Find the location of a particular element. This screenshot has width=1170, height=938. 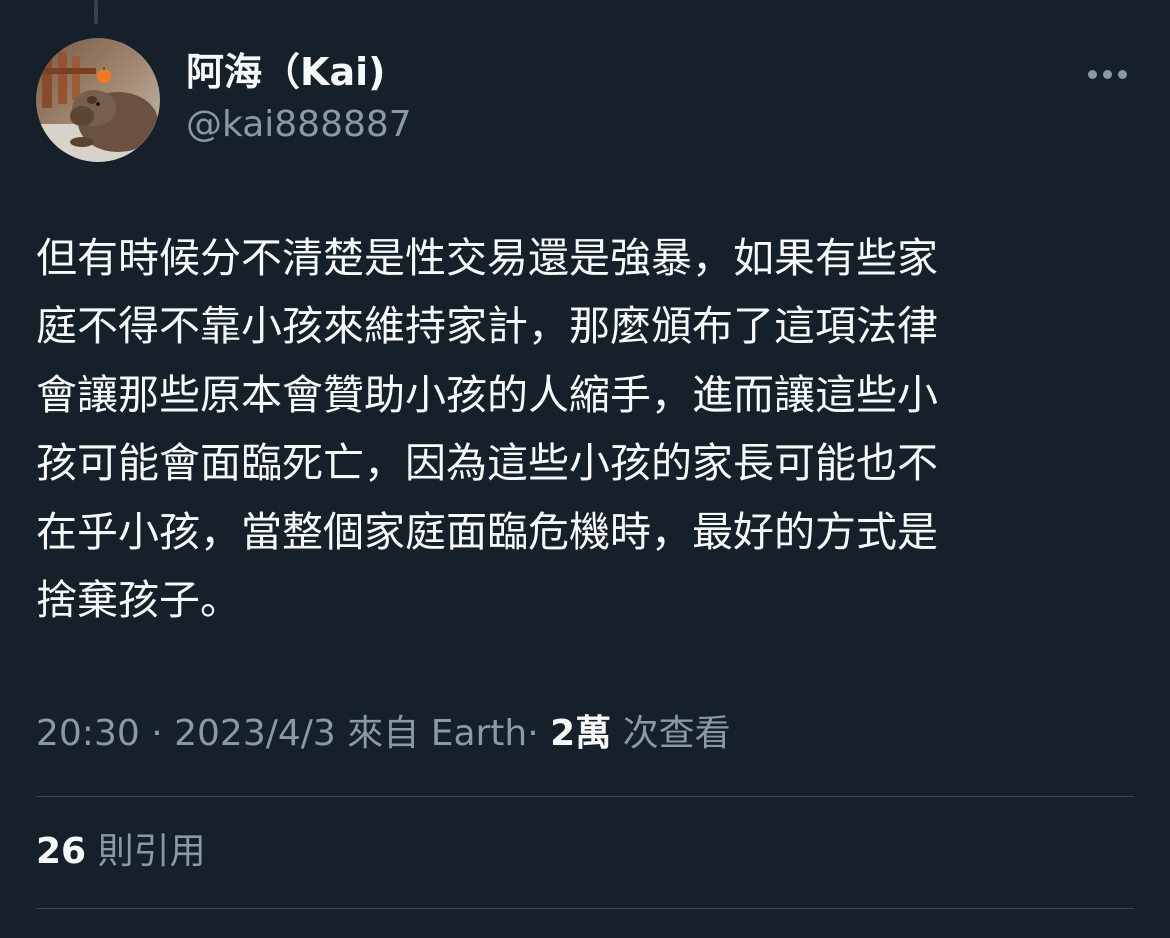

tweet-time: 20:30 is located at coordinates (88, 733).